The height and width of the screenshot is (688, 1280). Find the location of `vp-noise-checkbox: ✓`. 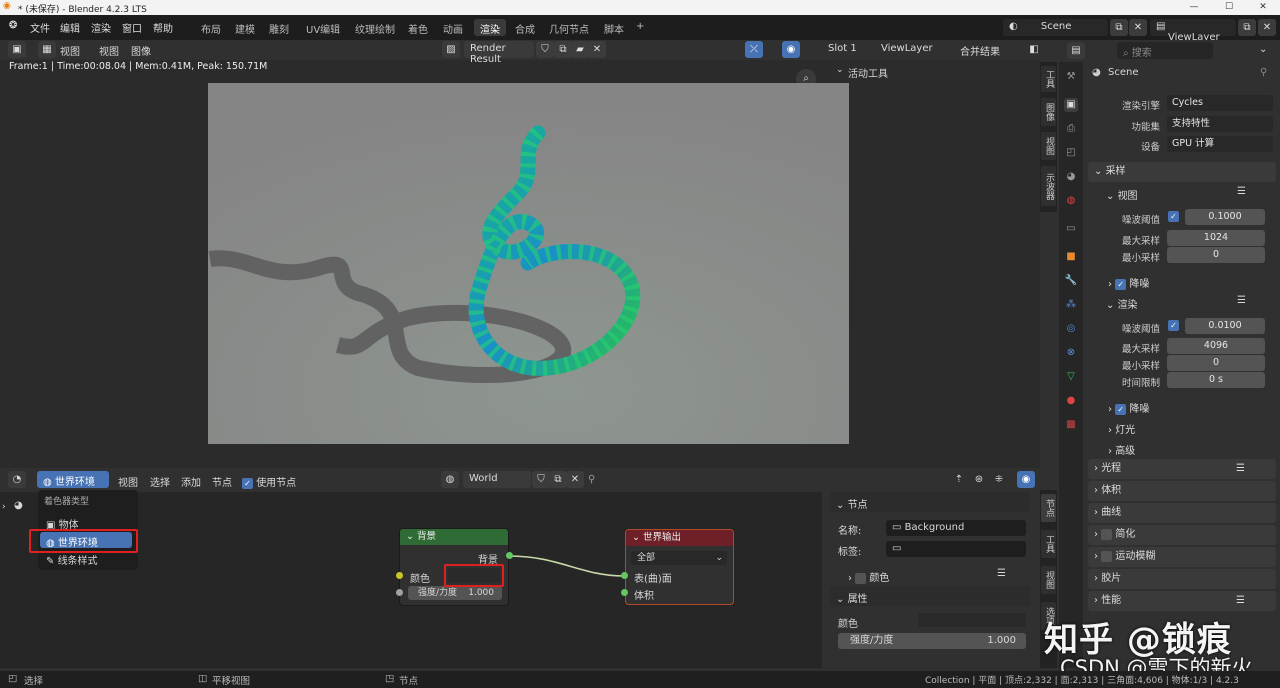

vp-noise-checkbox: ✓ is located at coordinates (1173, 217).